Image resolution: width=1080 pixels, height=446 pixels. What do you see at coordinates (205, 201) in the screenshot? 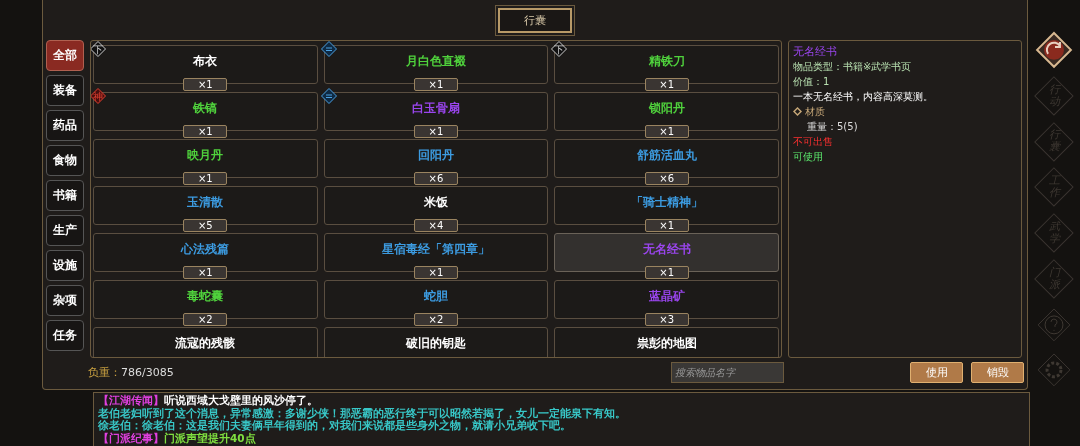
I see `item-name: 玉清散` at bounding box center [205, 201].